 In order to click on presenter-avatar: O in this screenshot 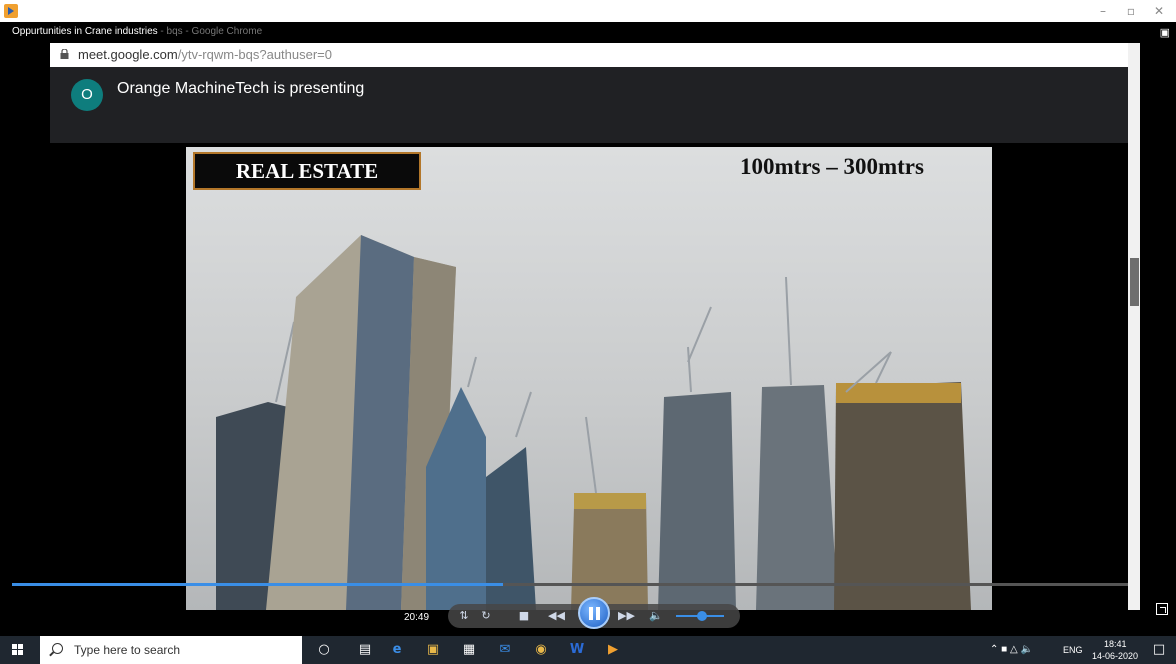, I will do `click(87, 95)`.